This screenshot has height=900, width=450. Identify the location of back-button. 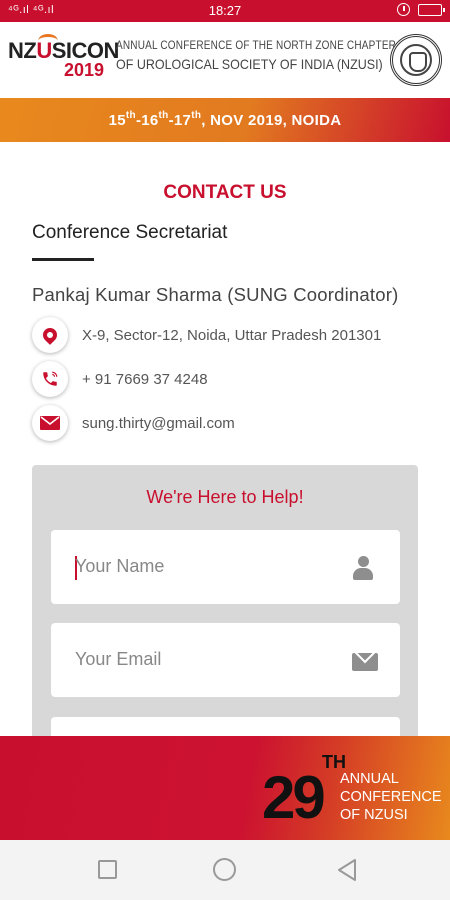
(348, 870).